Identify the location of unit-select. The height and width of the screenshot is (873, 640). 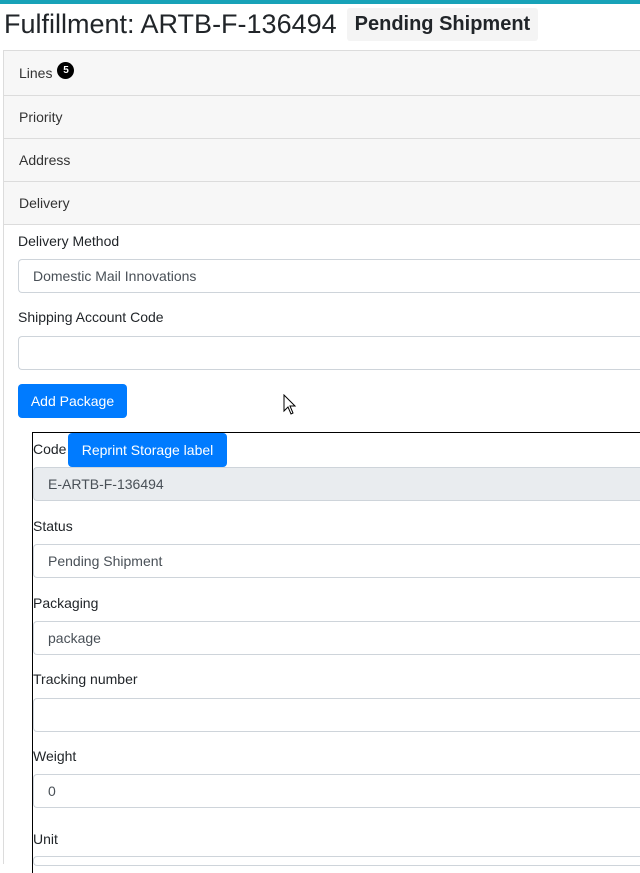
(336, 861).